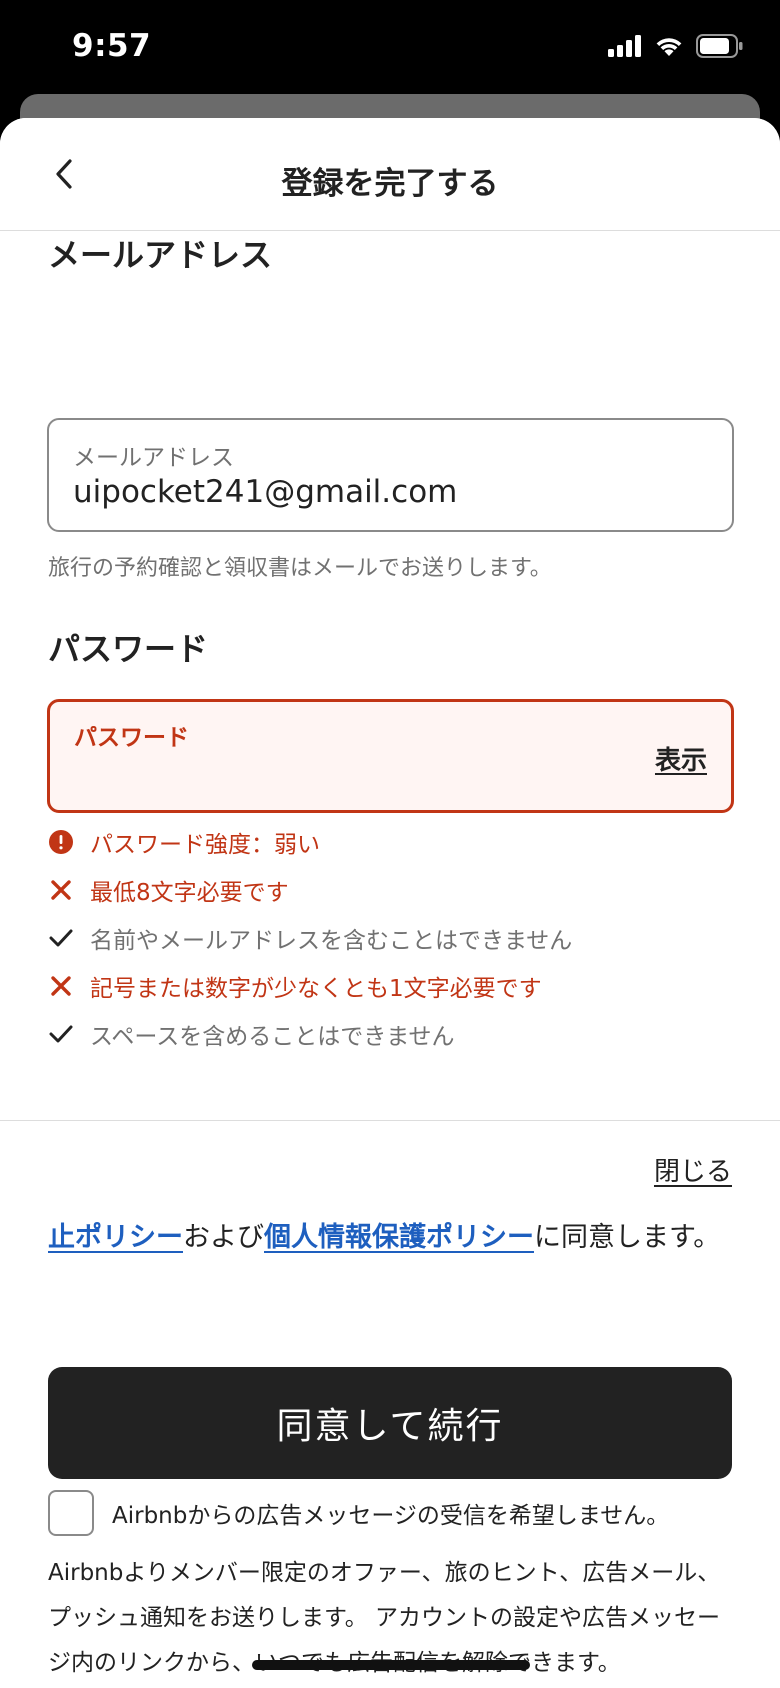 The height and width of the screenshot is (1688, 780). I want to click on status-time: 9:57, so click(112, 46).